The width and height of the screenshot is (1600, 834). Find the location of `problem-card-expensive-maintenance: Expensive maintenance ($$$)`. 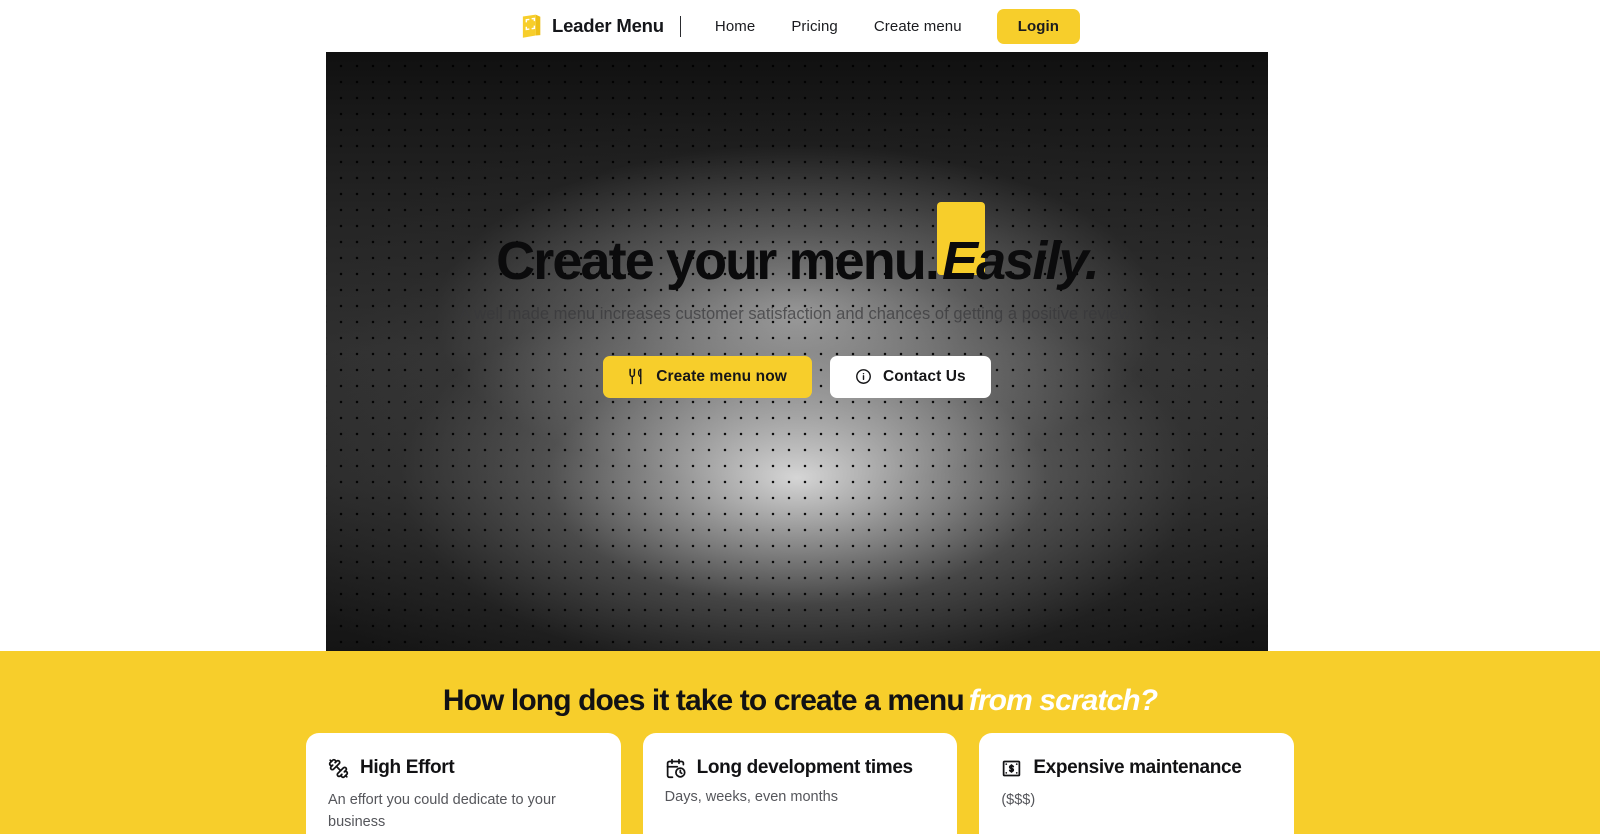

problem-card-expensive-maintenance: Expensive maintenance ($$$) is located at coordinates (1137, 783).